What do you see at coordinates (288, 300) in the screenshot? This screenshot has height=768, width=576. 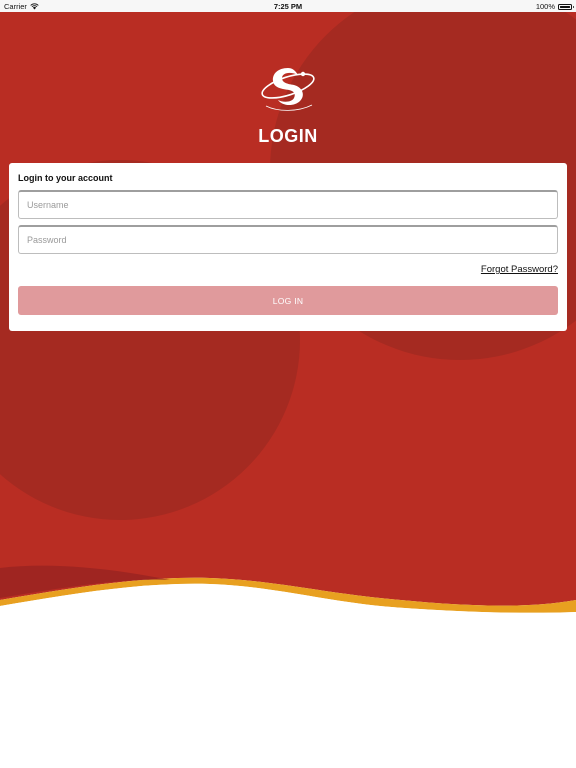 I see `login-button: LOG IN` at bounding box center [288, 300].